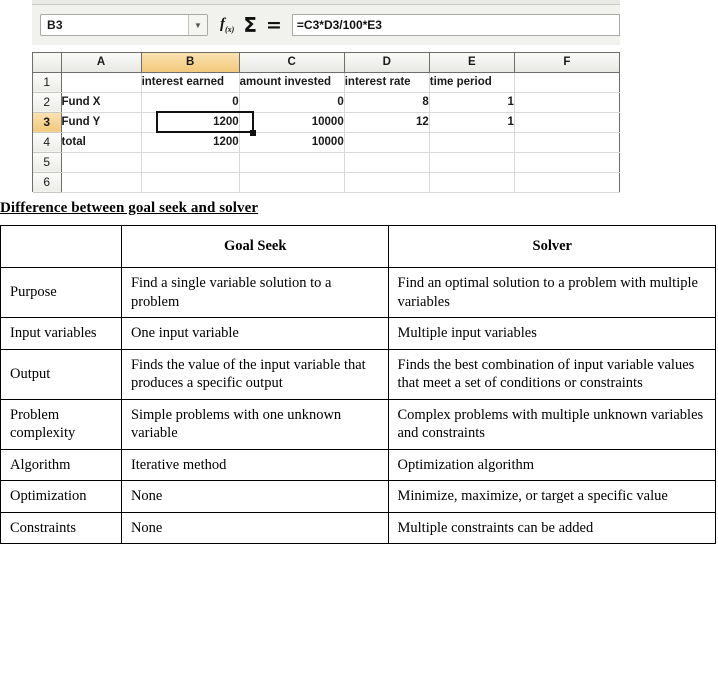 This screenshot has height=678, width=718. Describe the element at coordinates (387, 142) in the screenshot. I see `cell-d4` at that location.